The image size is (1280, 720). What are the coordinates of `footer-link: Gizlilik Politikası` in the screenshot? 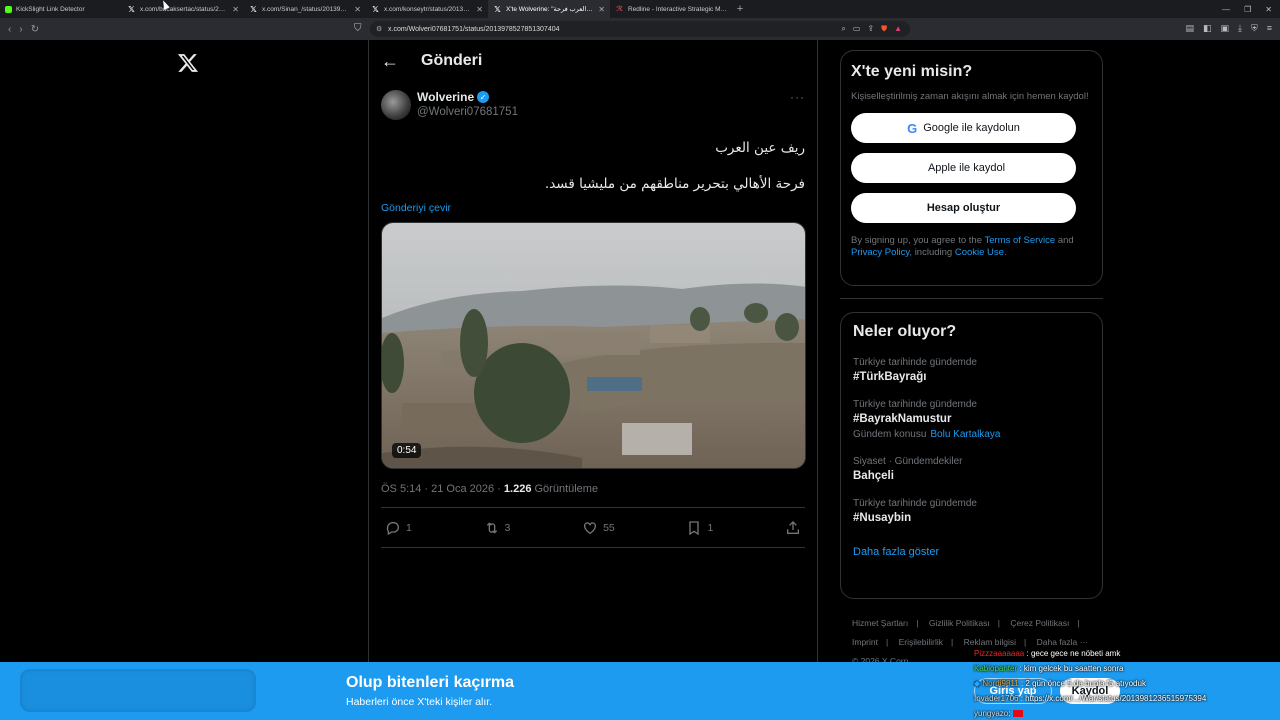 It's located at (959, 623).